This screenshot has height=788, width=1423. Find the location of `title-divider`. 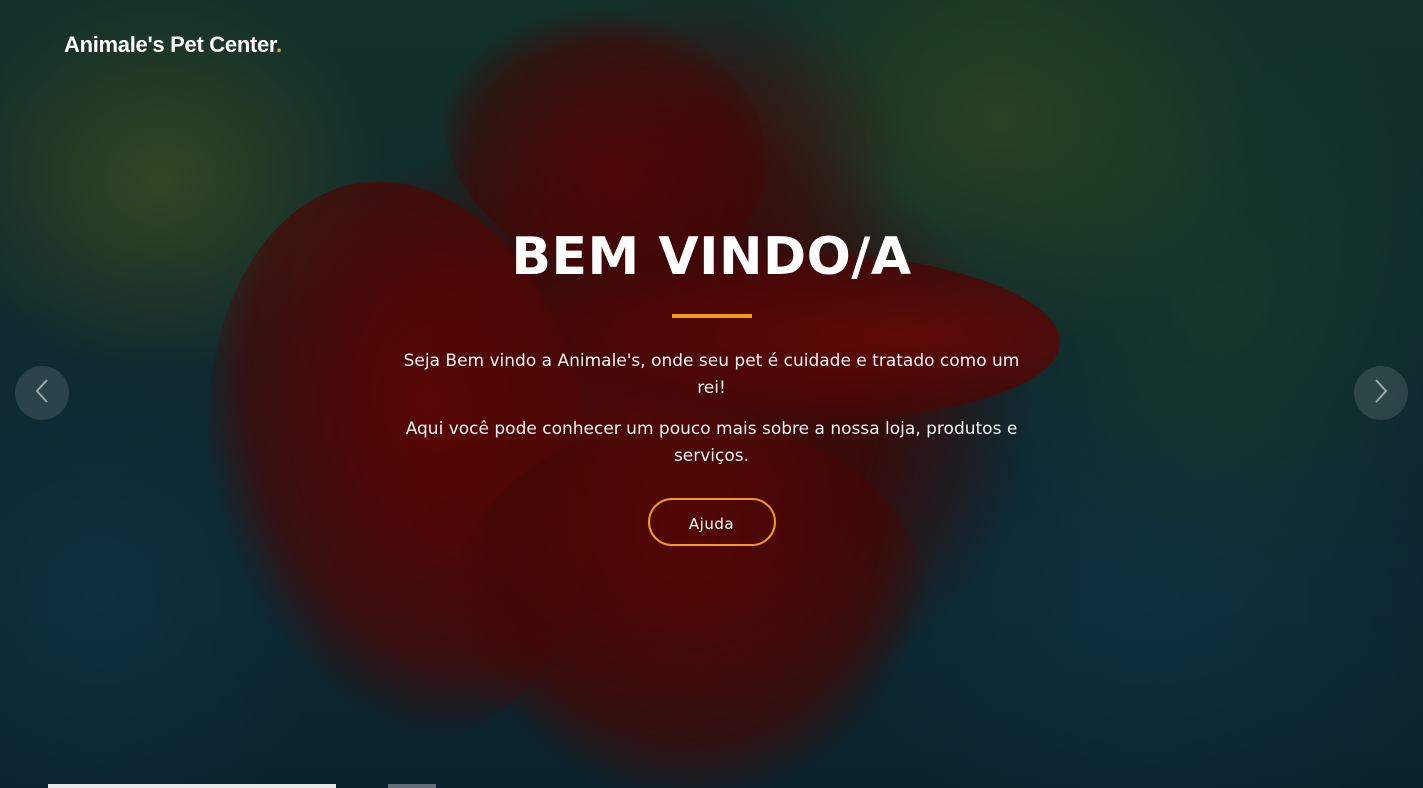

title-divider is located at coordinates (711, 316).